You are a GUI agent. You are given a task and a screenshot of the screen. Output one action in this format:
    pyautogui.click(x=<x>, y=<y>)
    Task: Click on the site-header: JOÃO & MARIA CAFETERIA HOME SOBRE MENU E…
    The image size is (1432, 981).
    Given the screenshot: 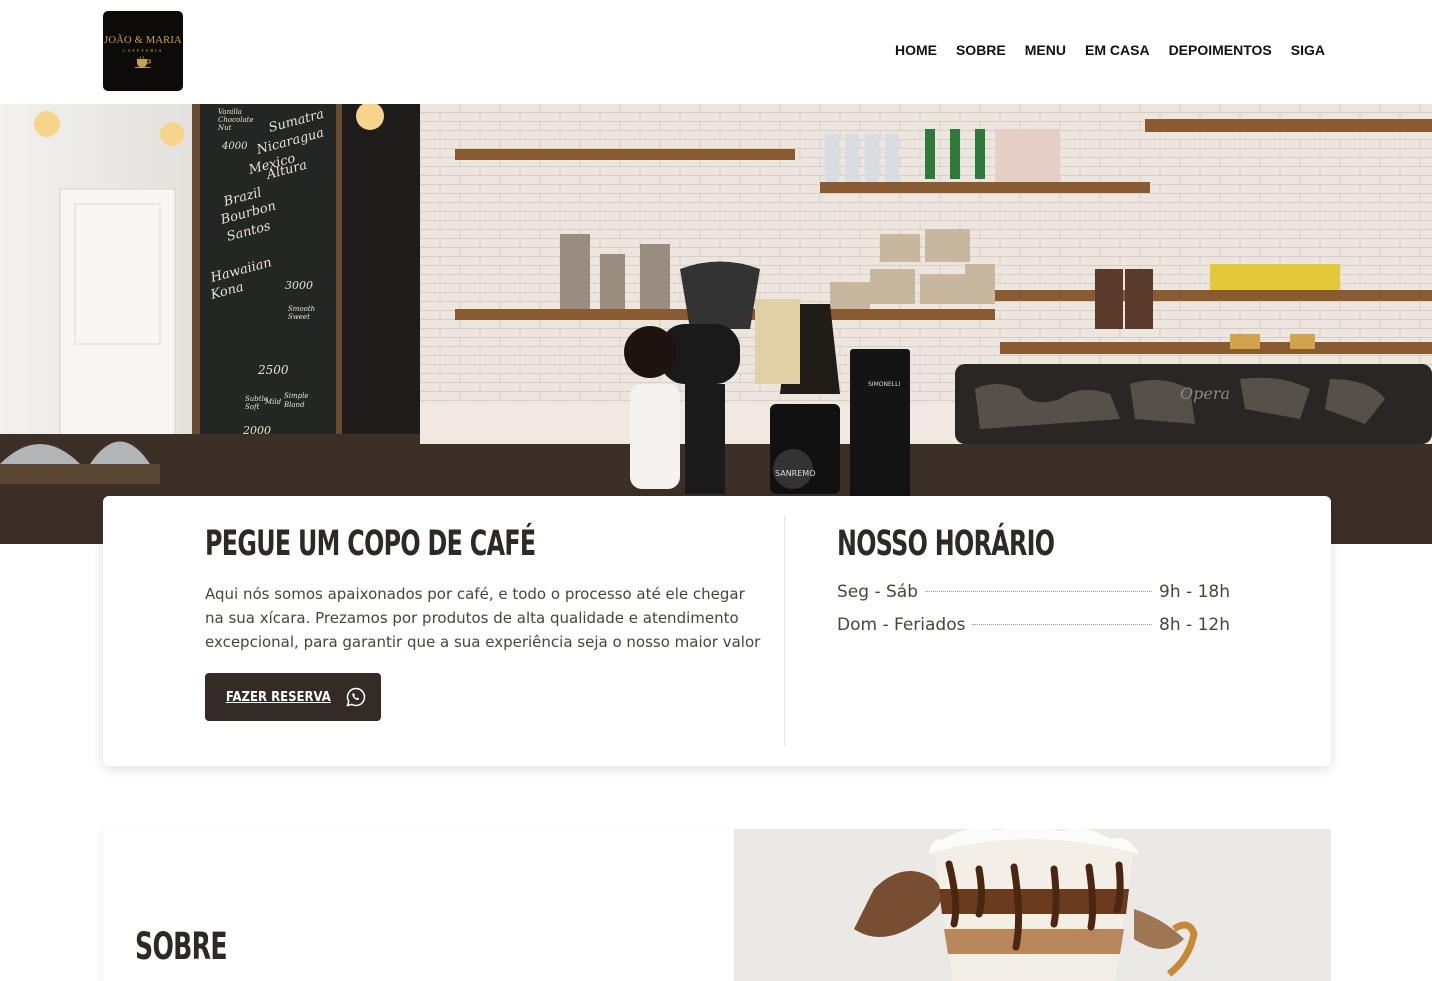 What is the action you would take?
    pyautogui.click(x=716, y=52)
    